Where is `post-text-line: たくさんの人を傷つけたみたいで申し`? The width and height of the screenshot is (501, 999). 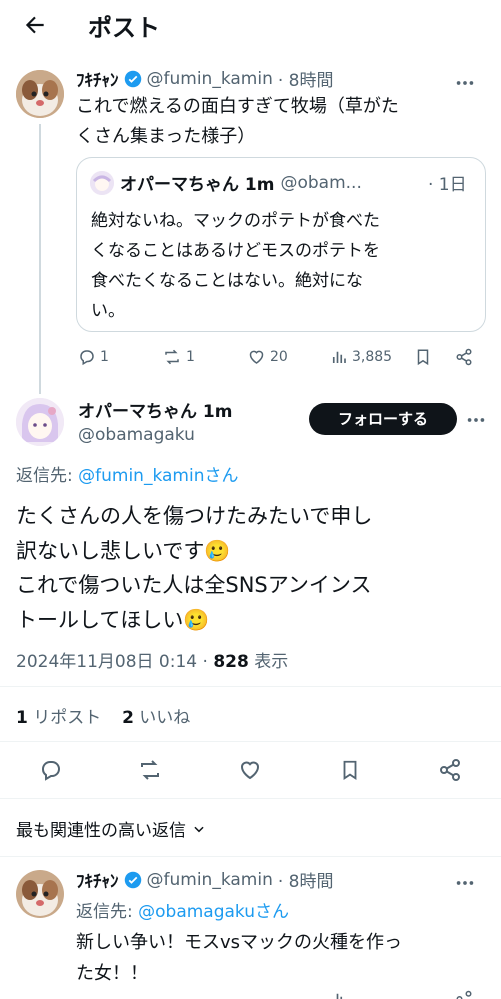 post-text-line: たくさんの人を傷つけたみたいで申し is located at coordinates (194, 516).